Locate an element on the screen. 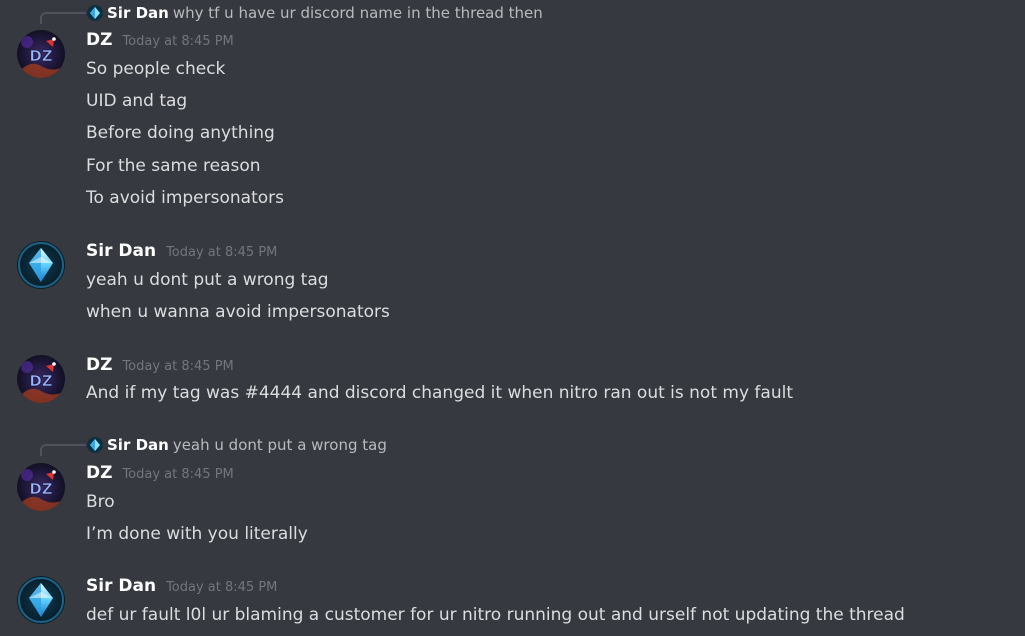 The width and height of the screenshot is (1025, 636). message-line: Before doing anything is located at coordinates (180, 133).